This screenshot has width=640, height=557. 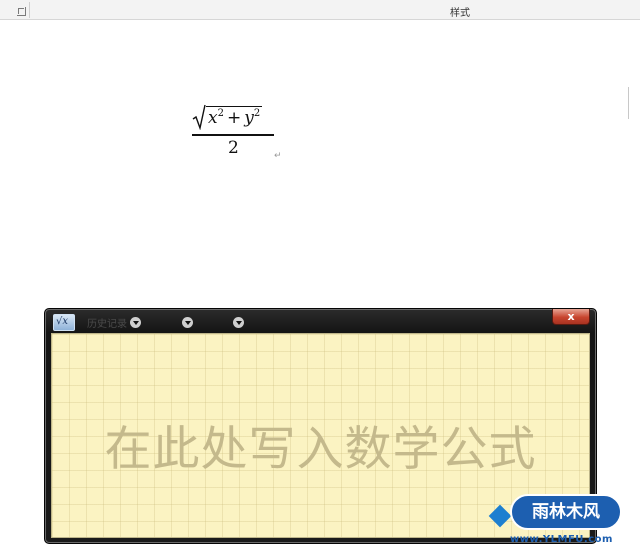 I want to click on exponent-x: 2, so click(x=220, y=113).